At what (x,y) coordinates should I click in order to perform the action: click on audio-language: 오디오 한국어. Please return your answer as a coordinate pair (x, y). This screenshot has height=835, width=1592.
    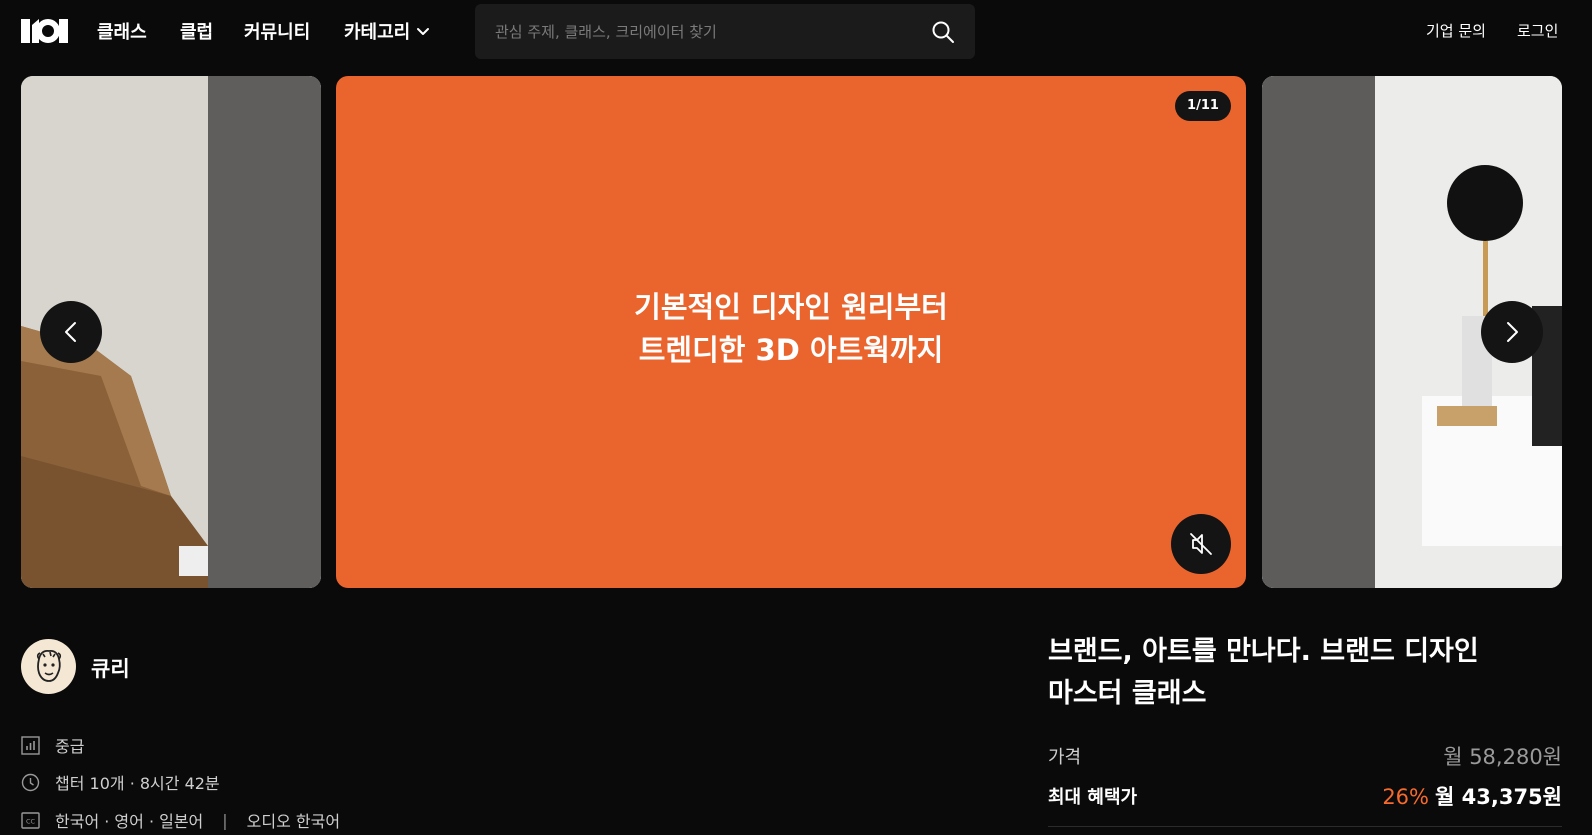
    Looking at the image, I should click on (293, 821).